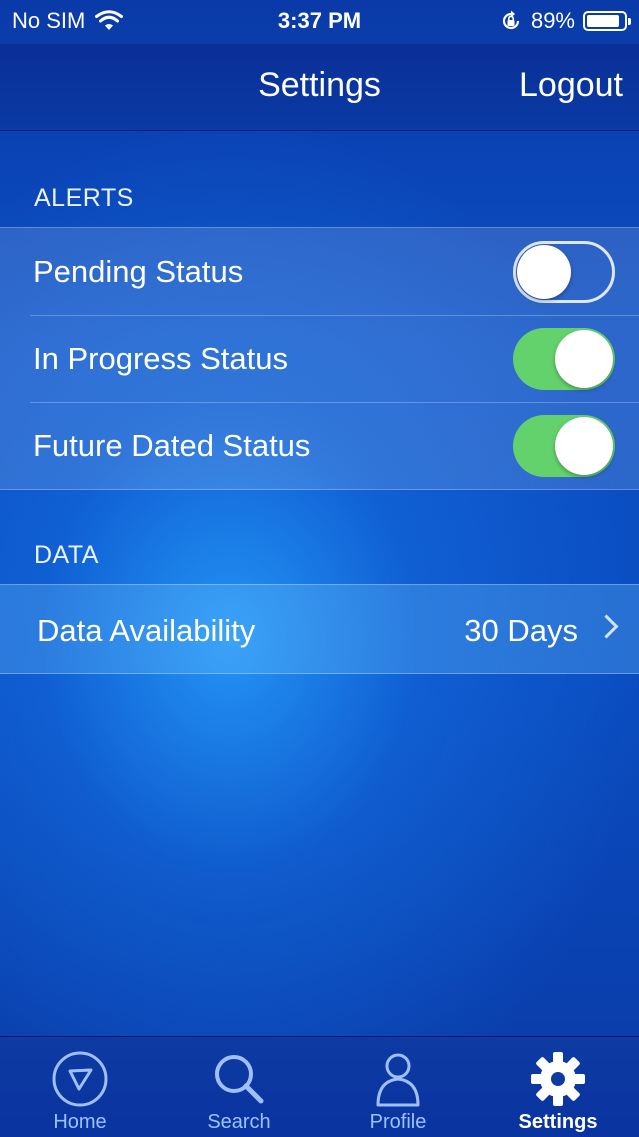 This screenshot has width=639, height=1137. Describe the element at coordinates (606, 626) in the screenshot. I see `chevron-right-icon` at that location.